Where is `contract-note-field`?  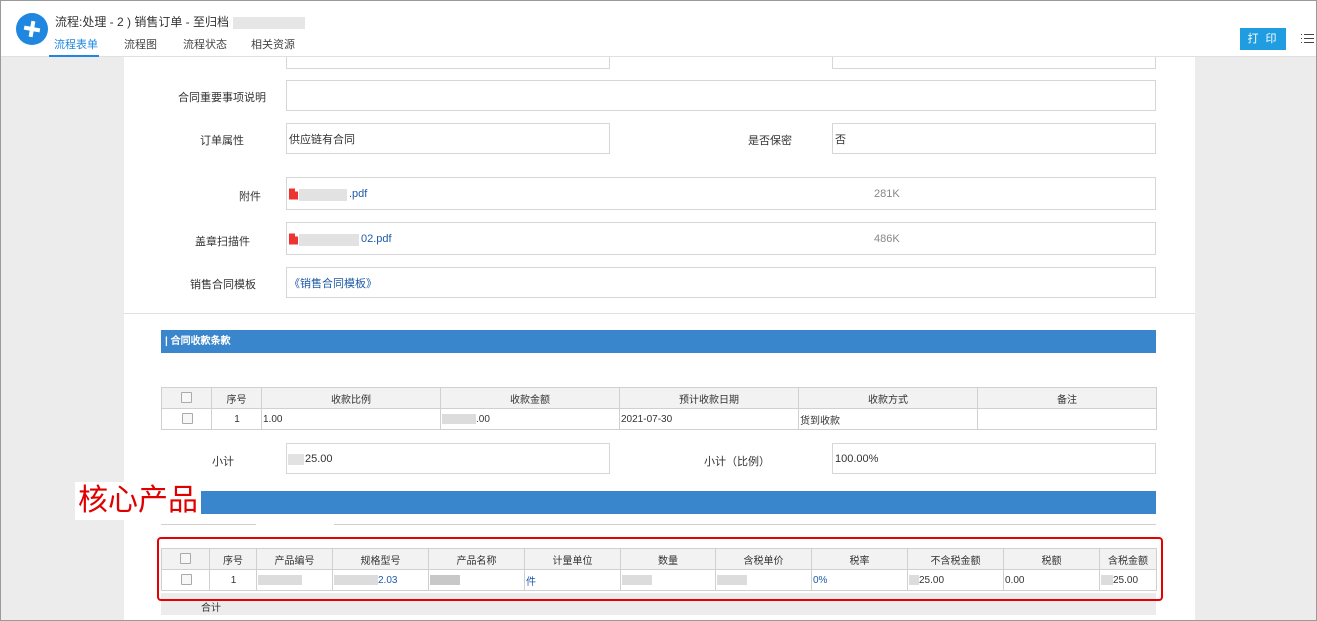 contract-note-field is located at coordinates (721, 95).